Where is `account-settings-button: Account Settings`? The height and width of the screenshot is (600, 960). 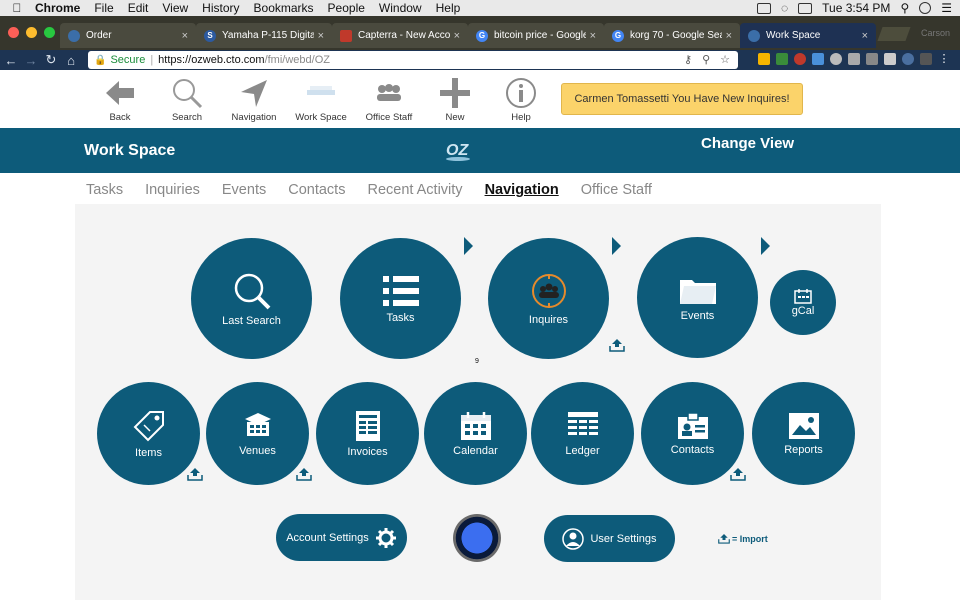
account-settings-button: Account Settings is located at coordinates (341, 537).